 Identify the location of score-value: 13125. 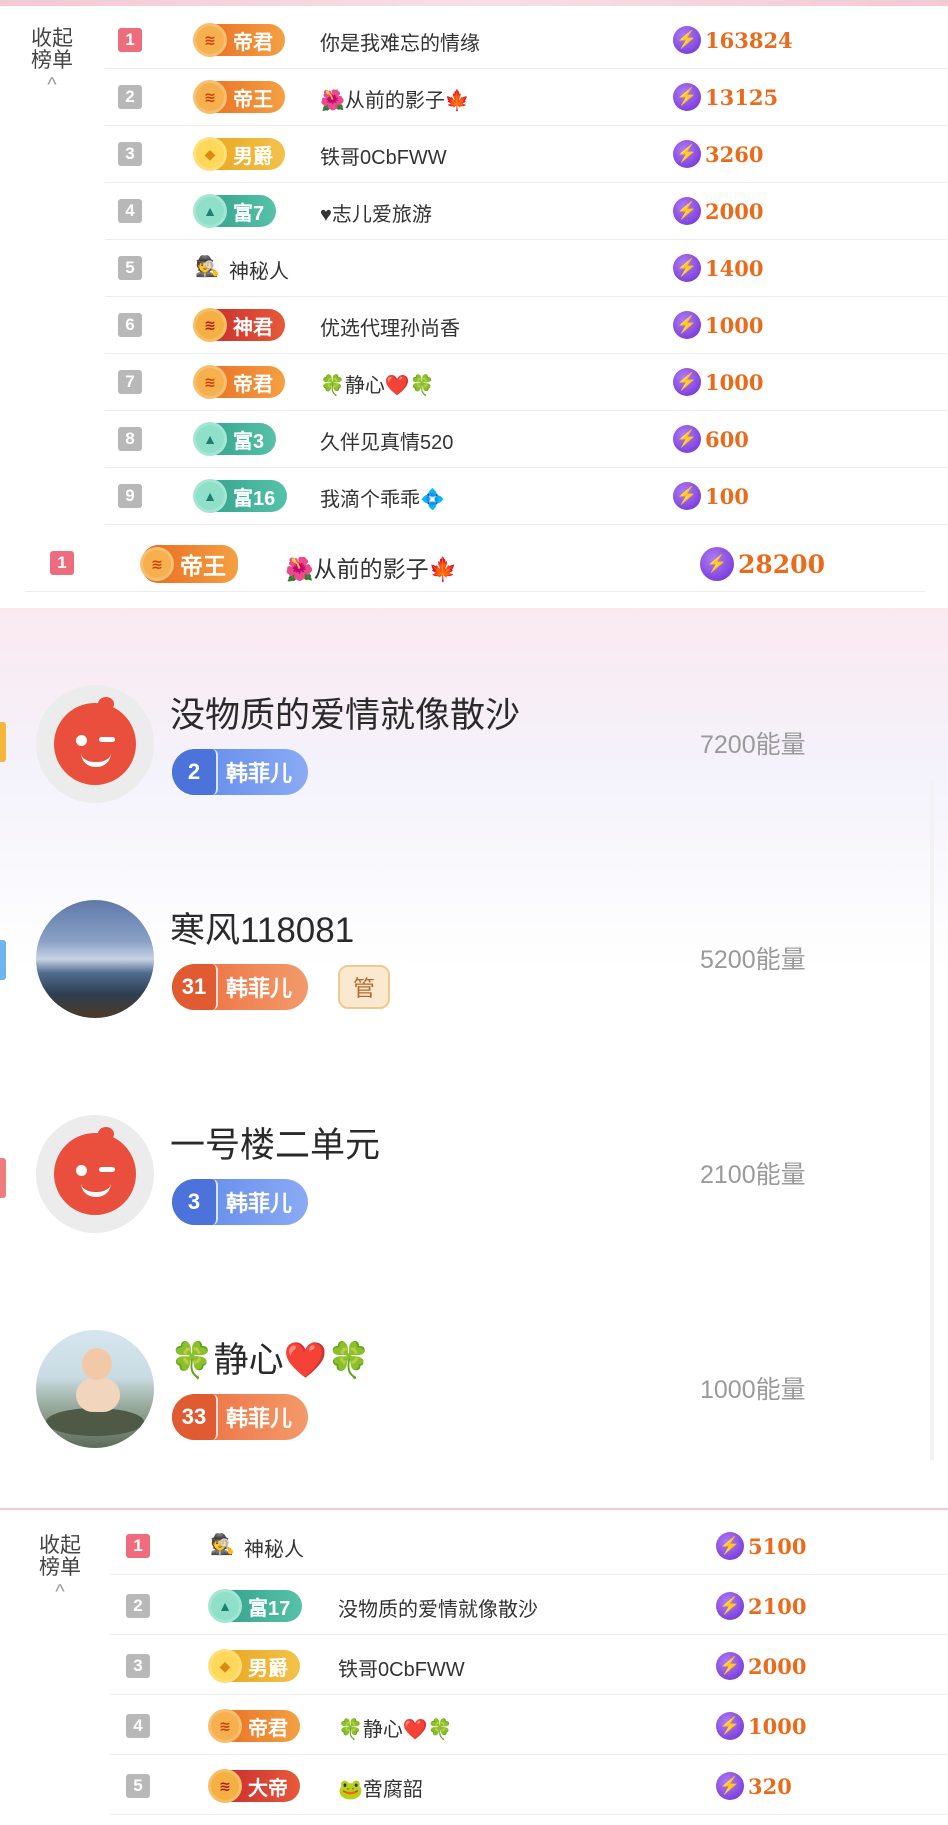
(742, 97).